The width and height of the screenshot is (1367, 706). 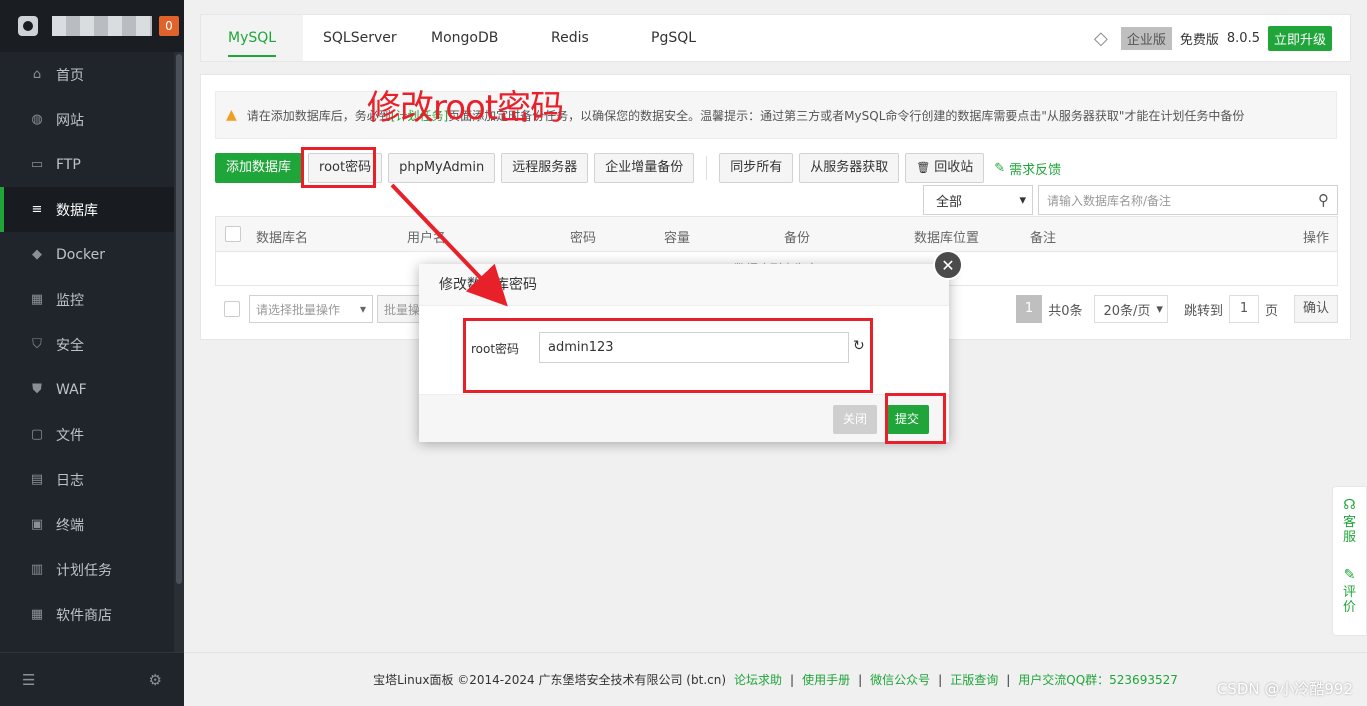 I want to click on col-remark: 备注, so click(x=1043, y=238).